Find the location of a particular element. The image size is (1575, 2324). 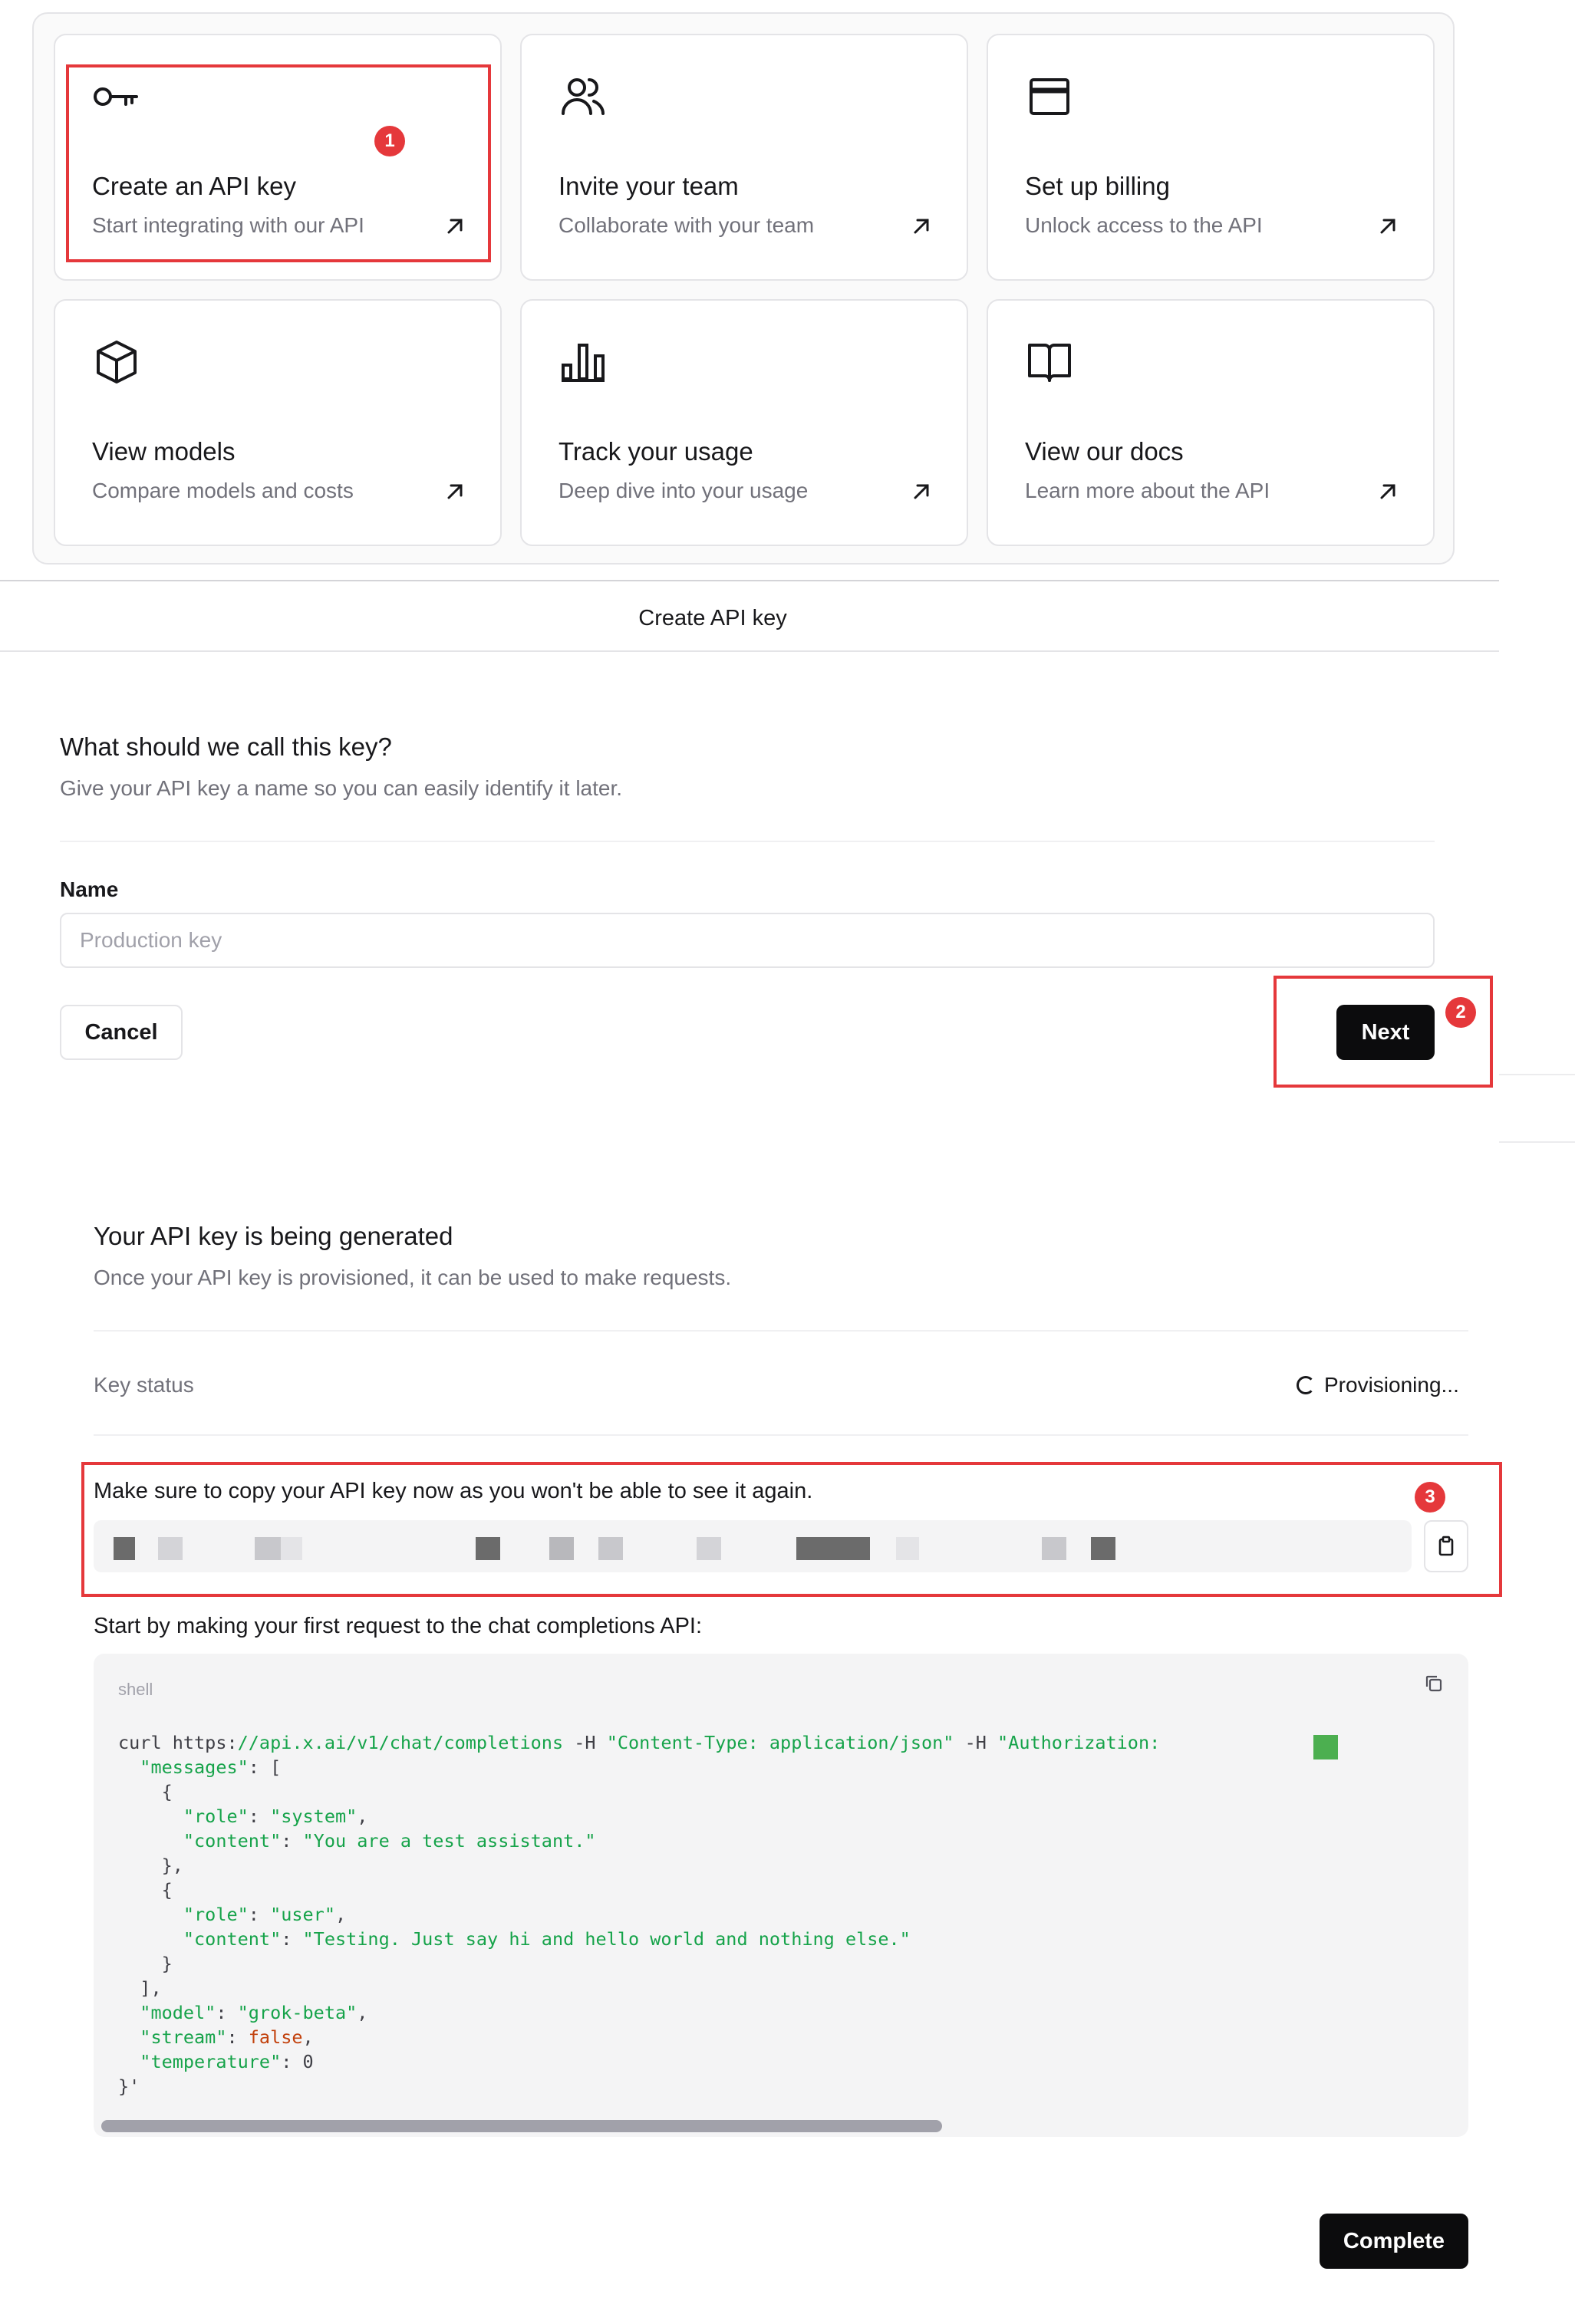

team-icon is located at coordinates (583, 96).